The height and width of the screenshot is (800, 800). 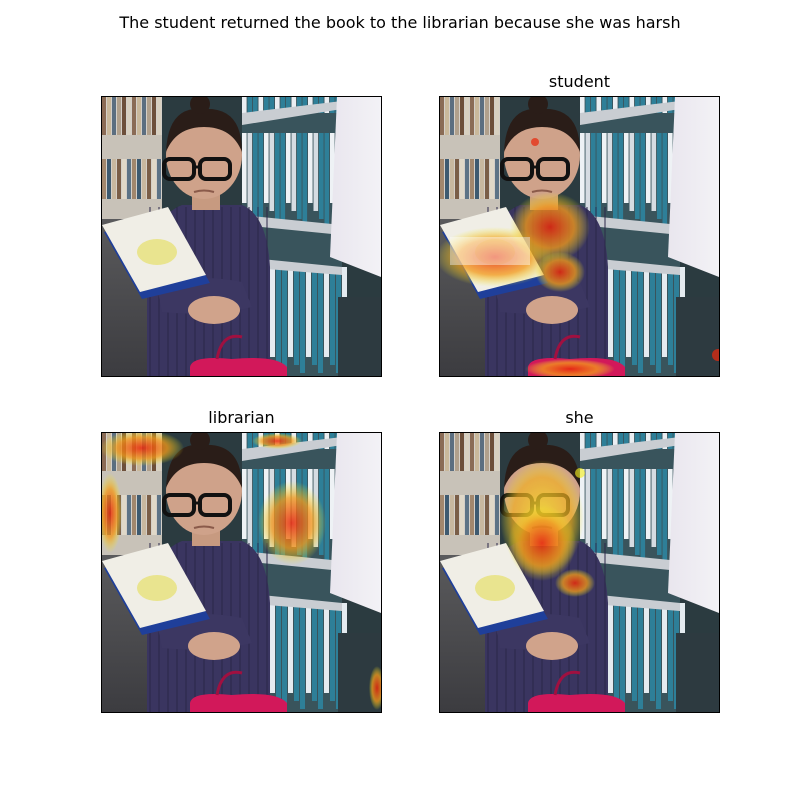 What do you see at coordinates (579, 417) in the screenshot?
I see `panel-title-she: she` at bounding box center [579, 417].